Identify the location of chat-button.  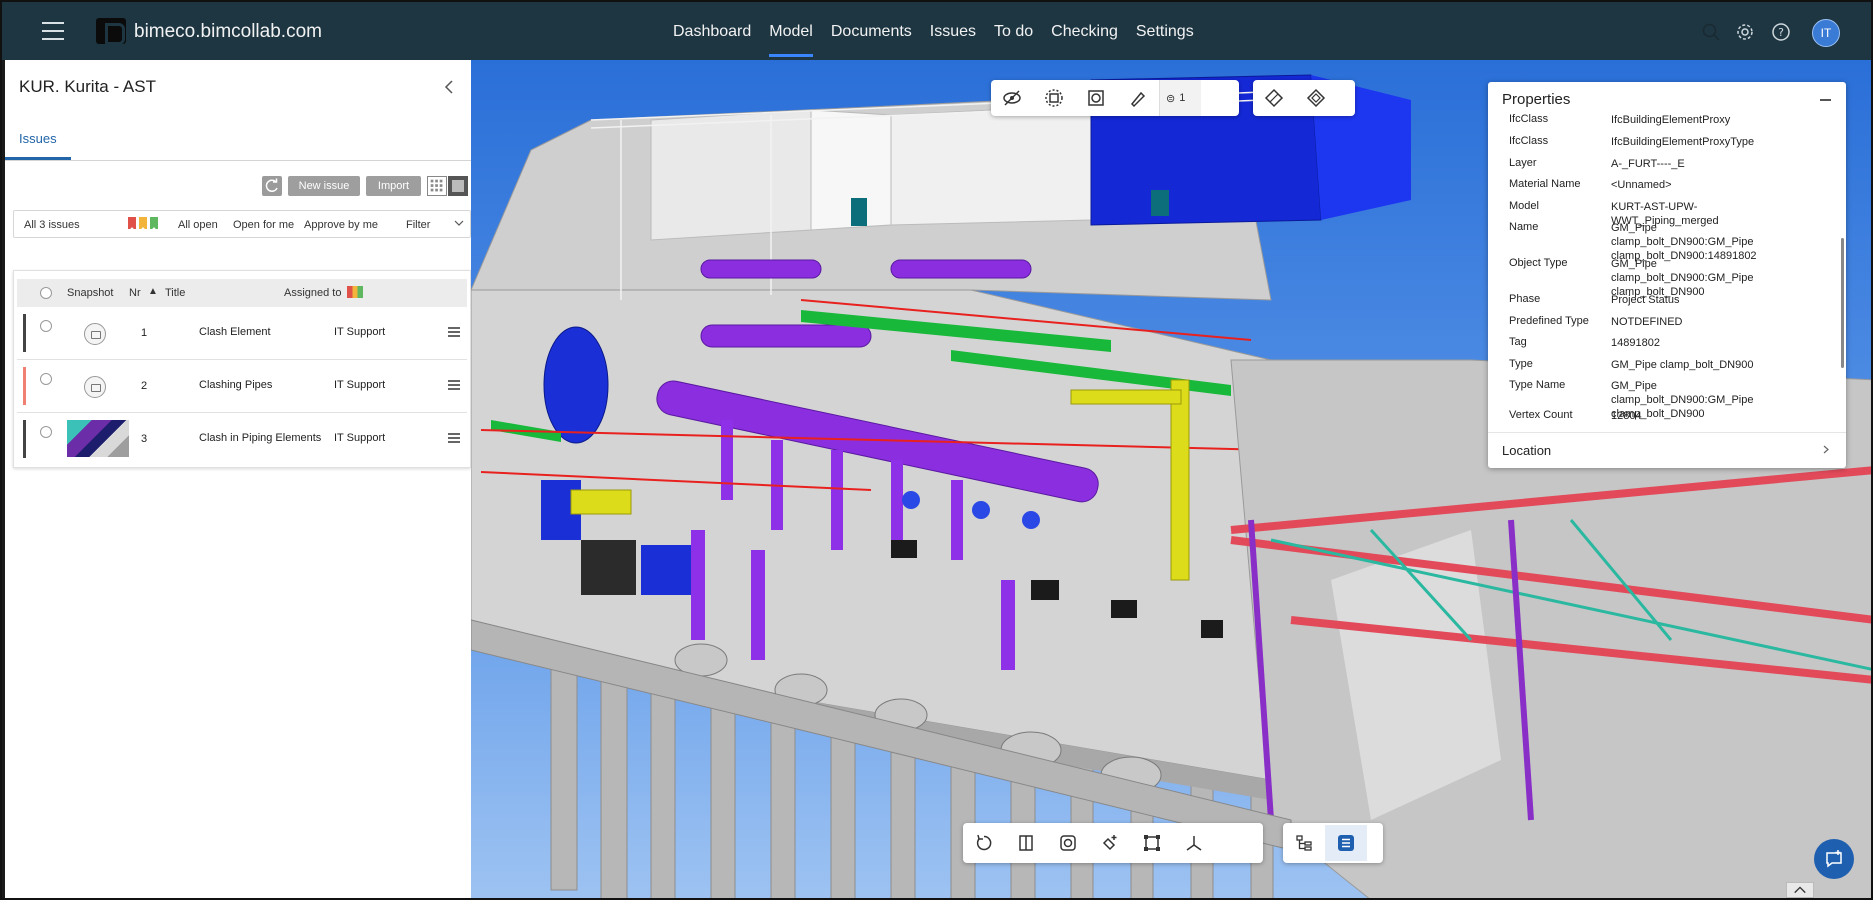
(1834, 859).